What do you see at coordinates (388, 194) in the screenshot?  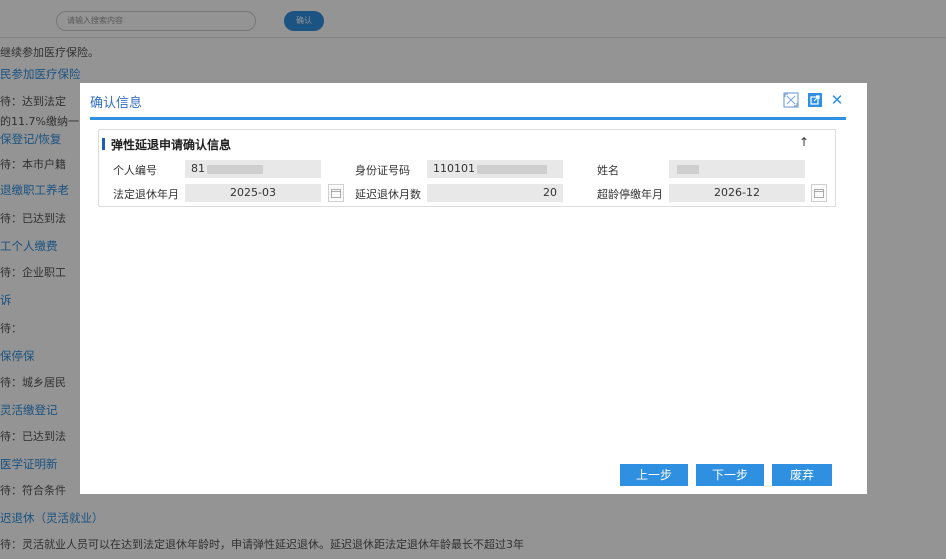 I see `delay-months-label: 延迟退休月数` at bounding box center [388, 194].